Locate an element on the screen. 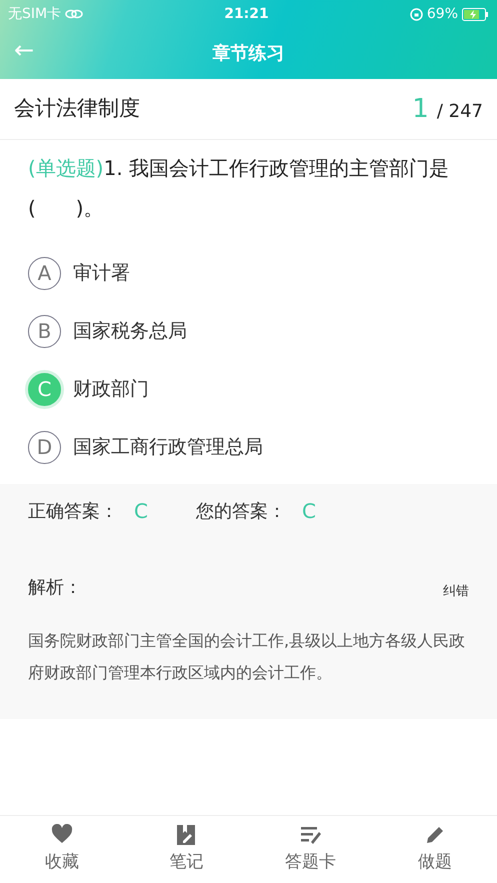 The height and width of the screenshot is (883, 497). battery-icon is located at coordinates (475, 14).